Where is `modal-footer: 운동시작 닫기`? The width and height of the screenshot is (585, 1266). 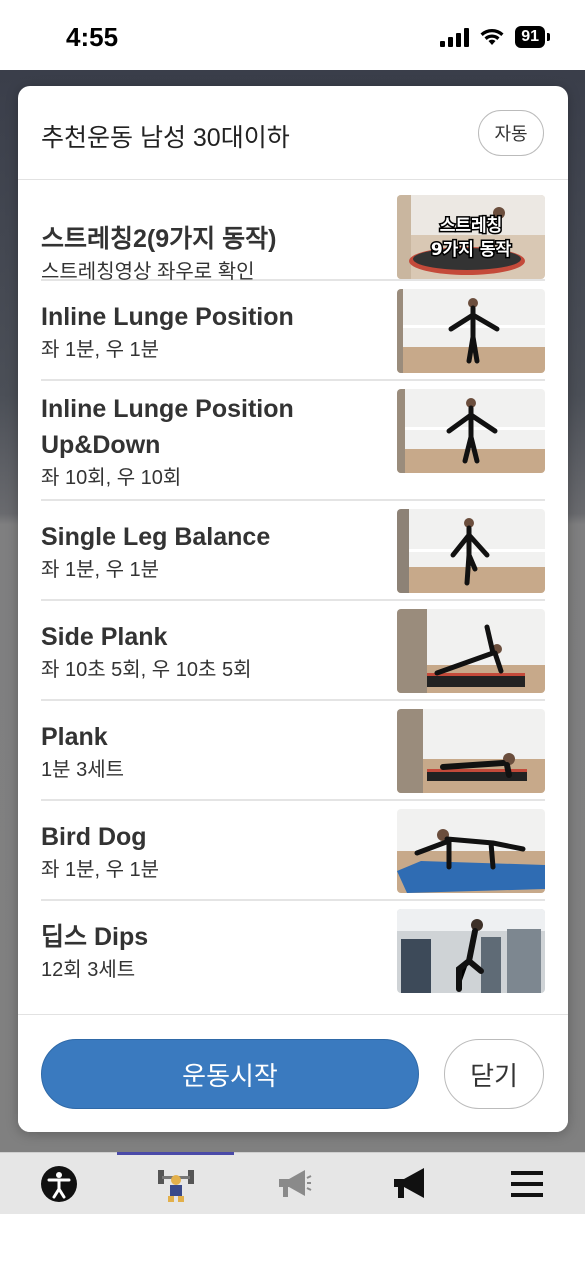
modal-footer: 운동시작 닫기 is located at coordinates (293, 1073).